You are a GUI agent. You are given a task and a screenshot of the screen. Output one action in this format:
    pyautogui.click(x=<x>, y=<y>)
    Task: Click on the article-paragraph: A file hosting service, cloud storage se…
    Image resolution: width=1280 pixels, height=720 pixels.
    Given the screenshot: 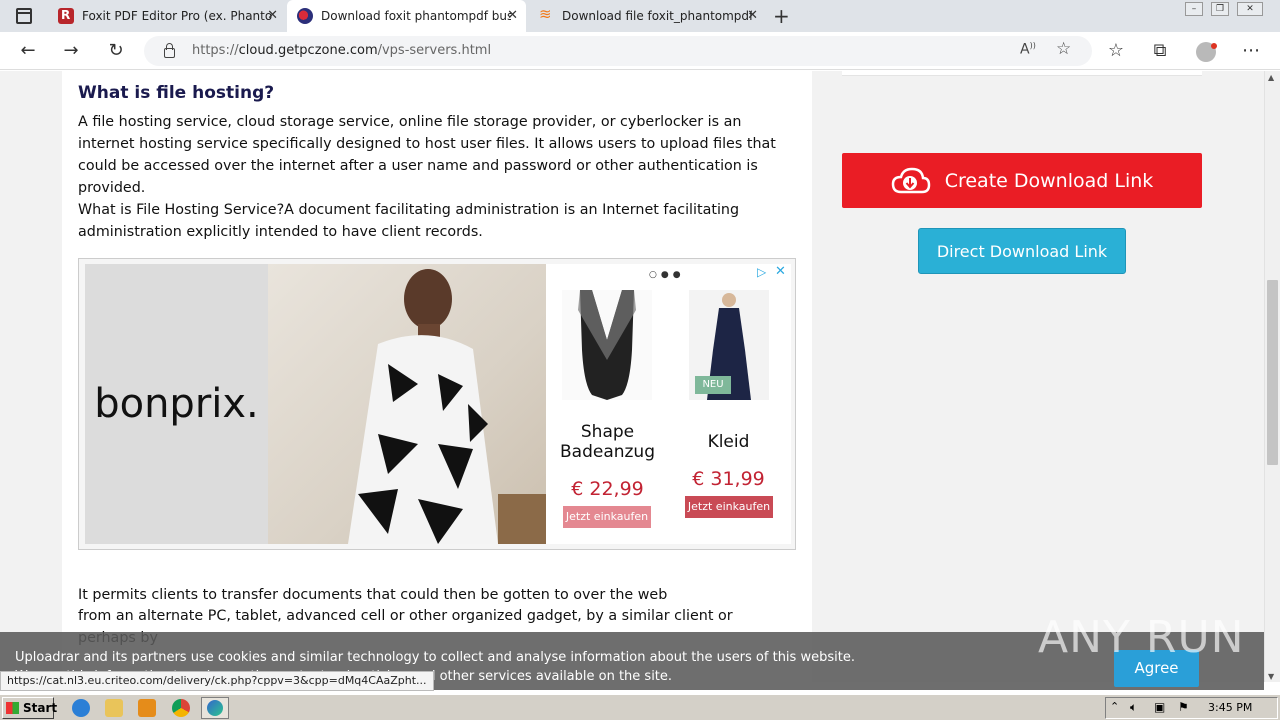 What is the action you would take?
    pyautogui.click(x=427, y=155)
    